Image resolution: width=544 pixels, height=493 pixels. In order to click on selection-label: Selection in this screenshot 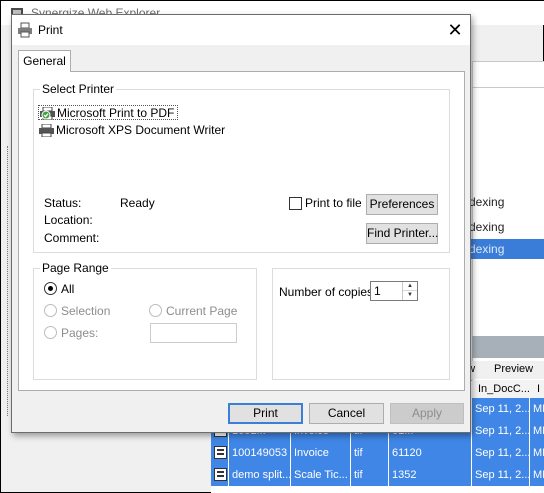, I will do `click(85, 311)`.